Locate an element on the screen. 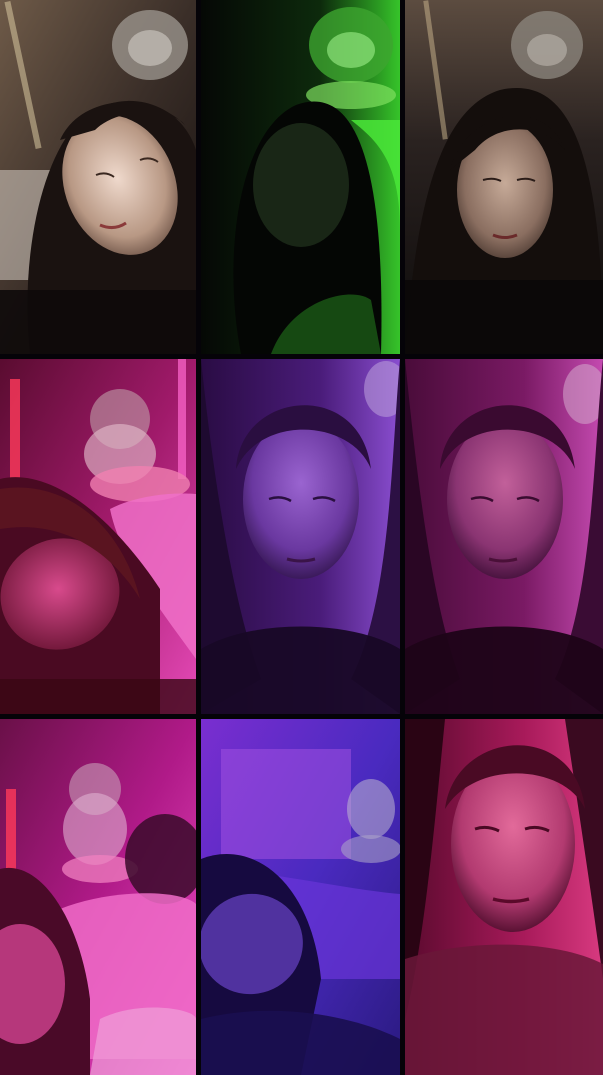 The image size is (603, 1075). photo-r2c2-image is located at coordinates (300, 536).